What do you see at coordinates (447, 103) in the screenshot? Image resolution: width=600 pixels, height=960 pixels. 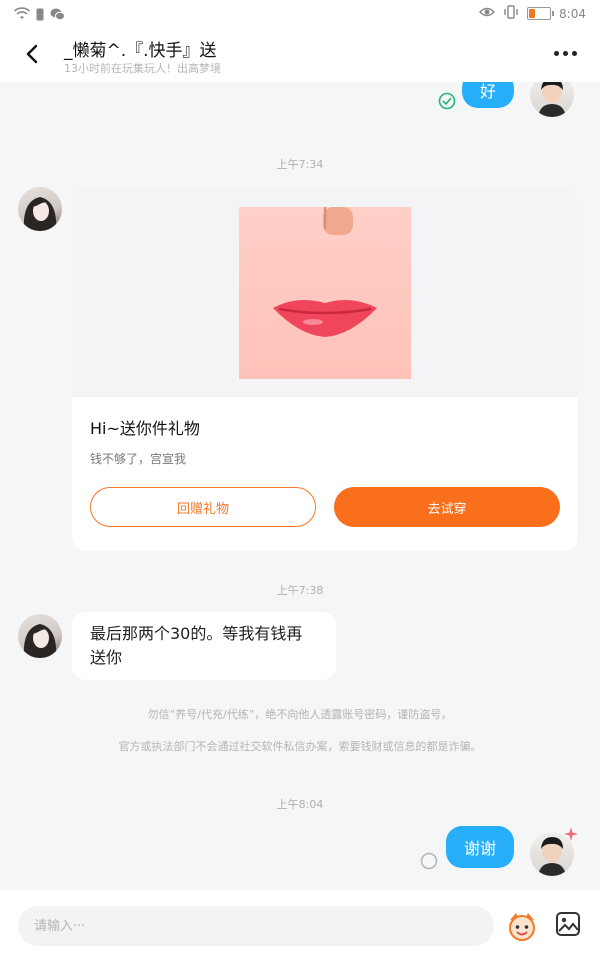 I see `read-check-icon` at bounding box center [447, 103].